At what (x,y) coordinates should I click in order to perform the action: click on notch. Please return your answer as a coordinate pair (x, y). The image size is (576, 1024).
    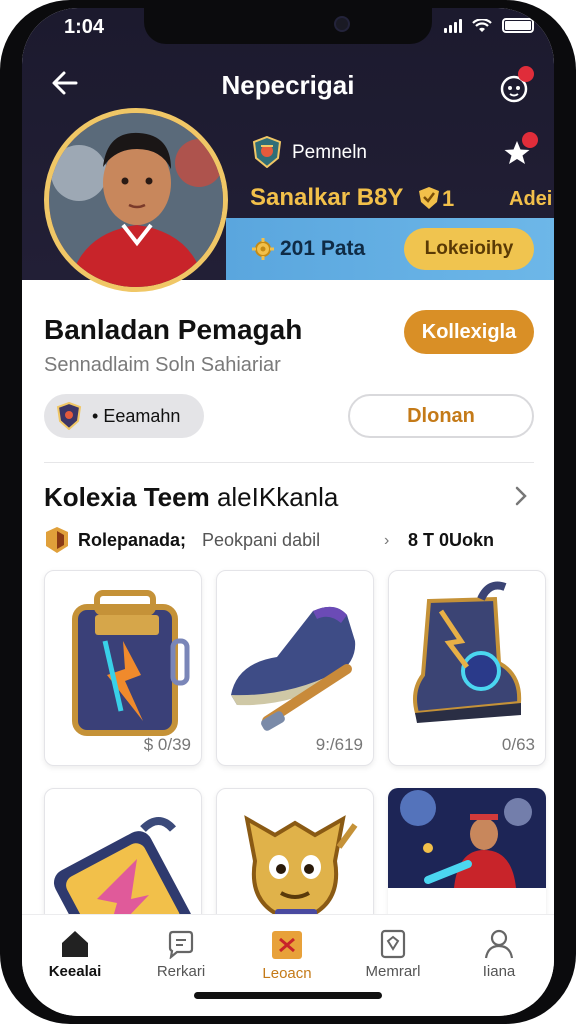
    Looking at the image, I should click on (288, 26).